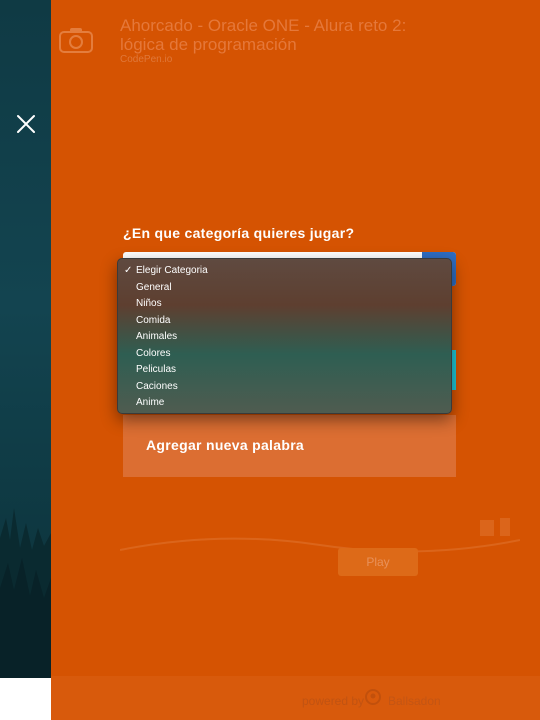  I want to click on close-icon, so click(26, 124).